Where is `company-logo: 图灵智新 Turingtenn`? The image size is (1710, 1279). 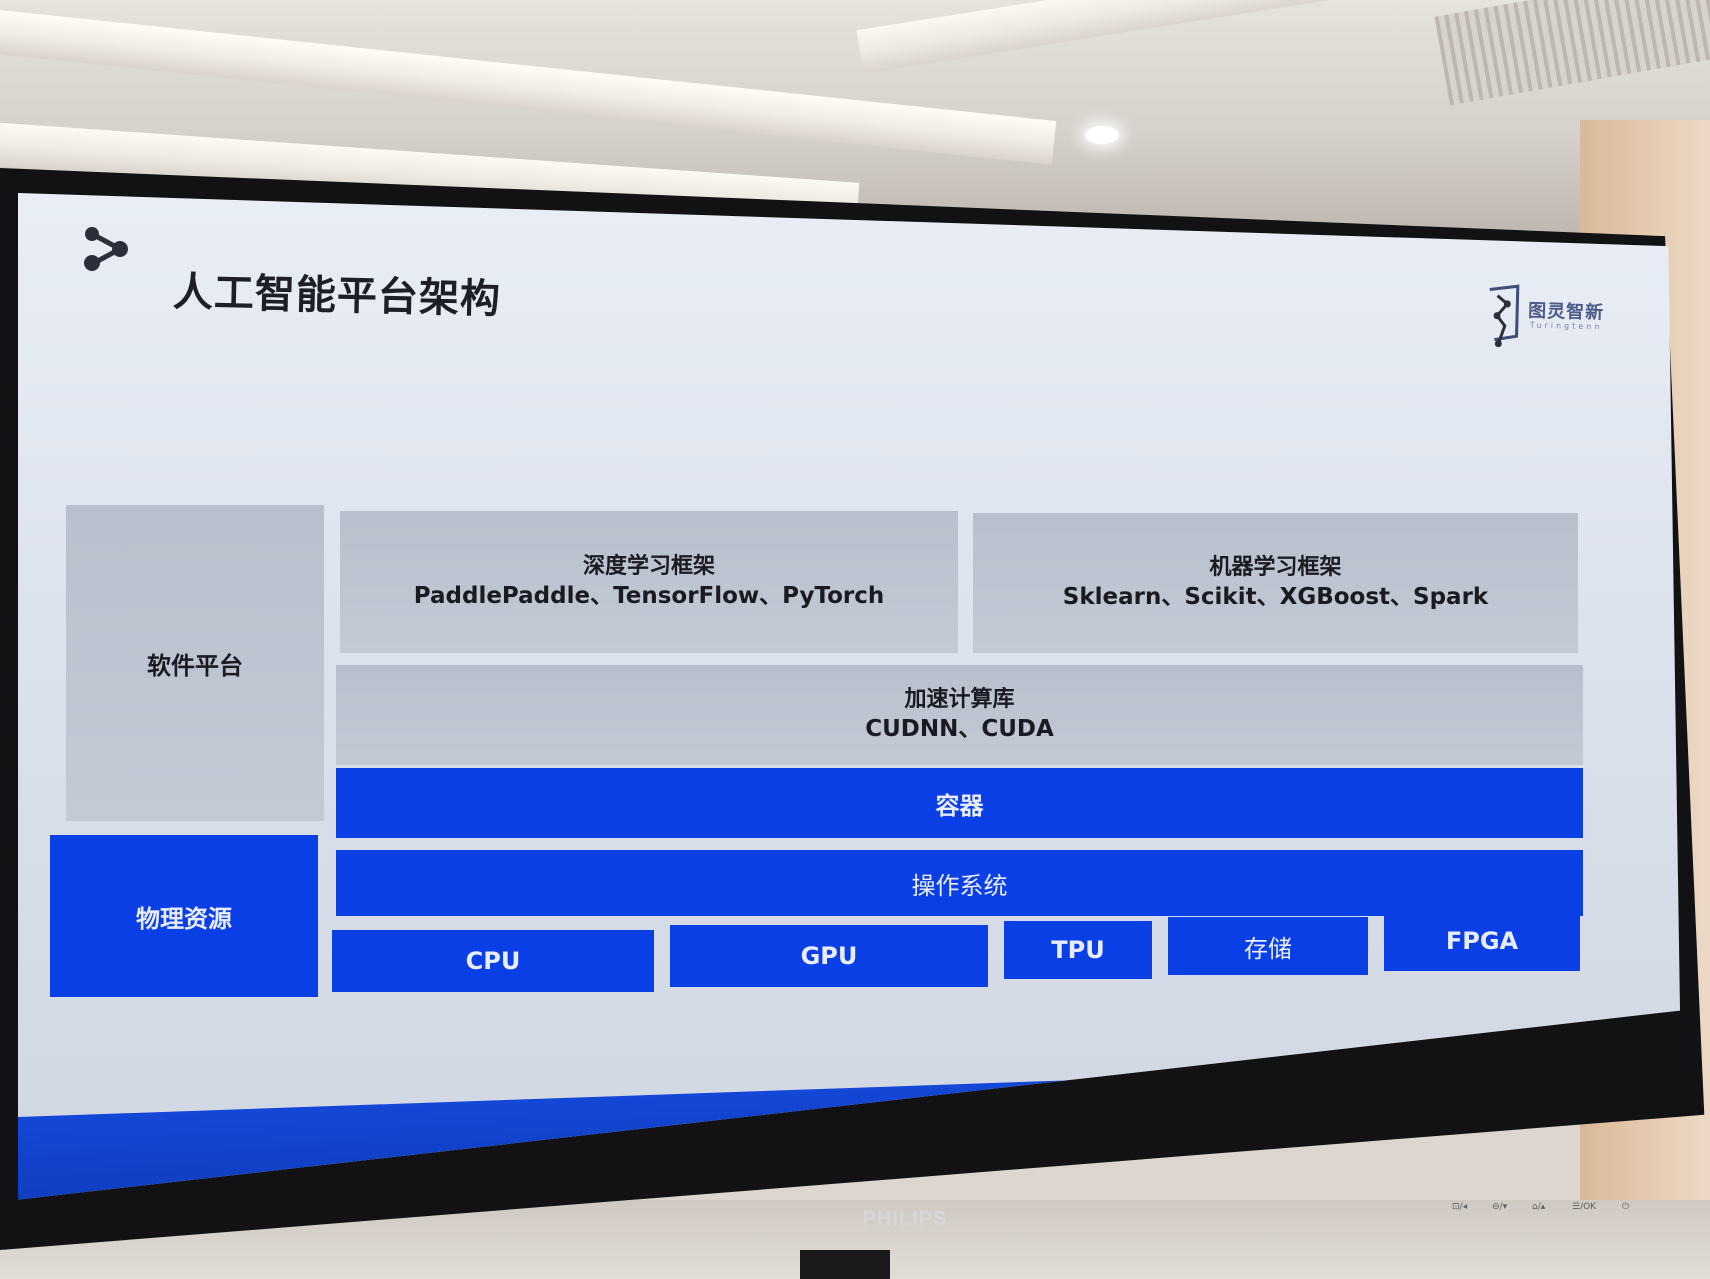
company-logo: 图灵智新 Turingtenn is located at coordinates (1548, 317).